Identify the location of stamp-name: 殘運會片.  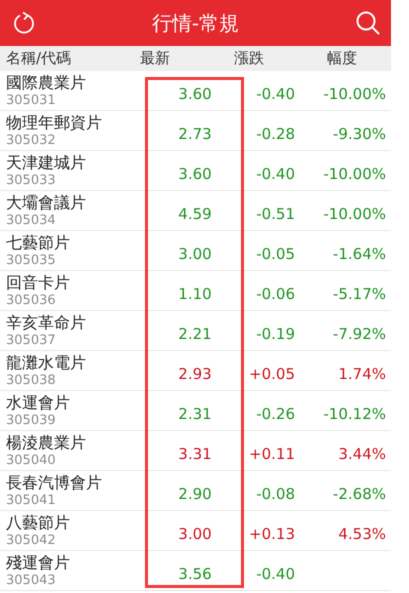
(38, 562).